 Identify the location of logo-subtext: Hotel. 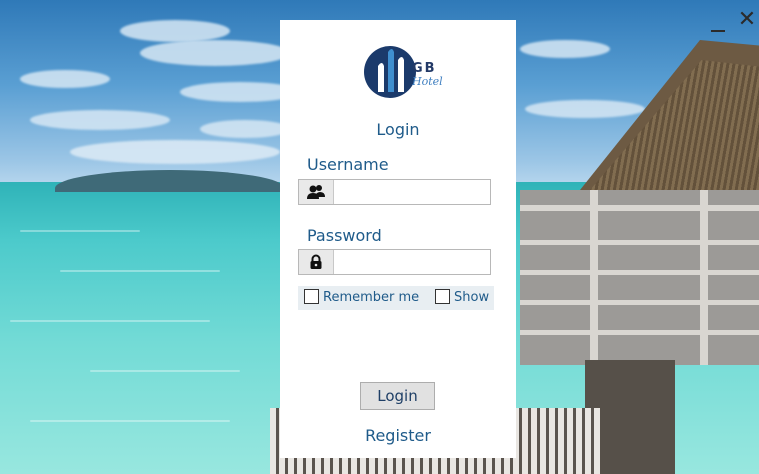
(427, 81).